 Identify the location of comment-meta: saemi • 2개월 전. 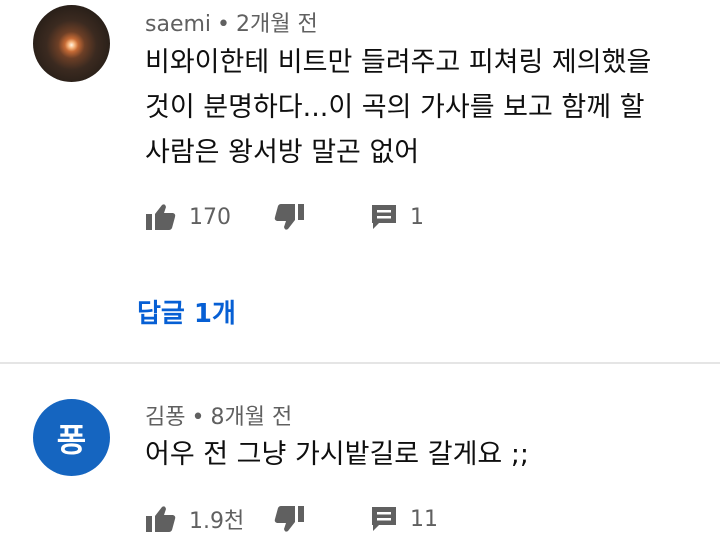
(231, 22).